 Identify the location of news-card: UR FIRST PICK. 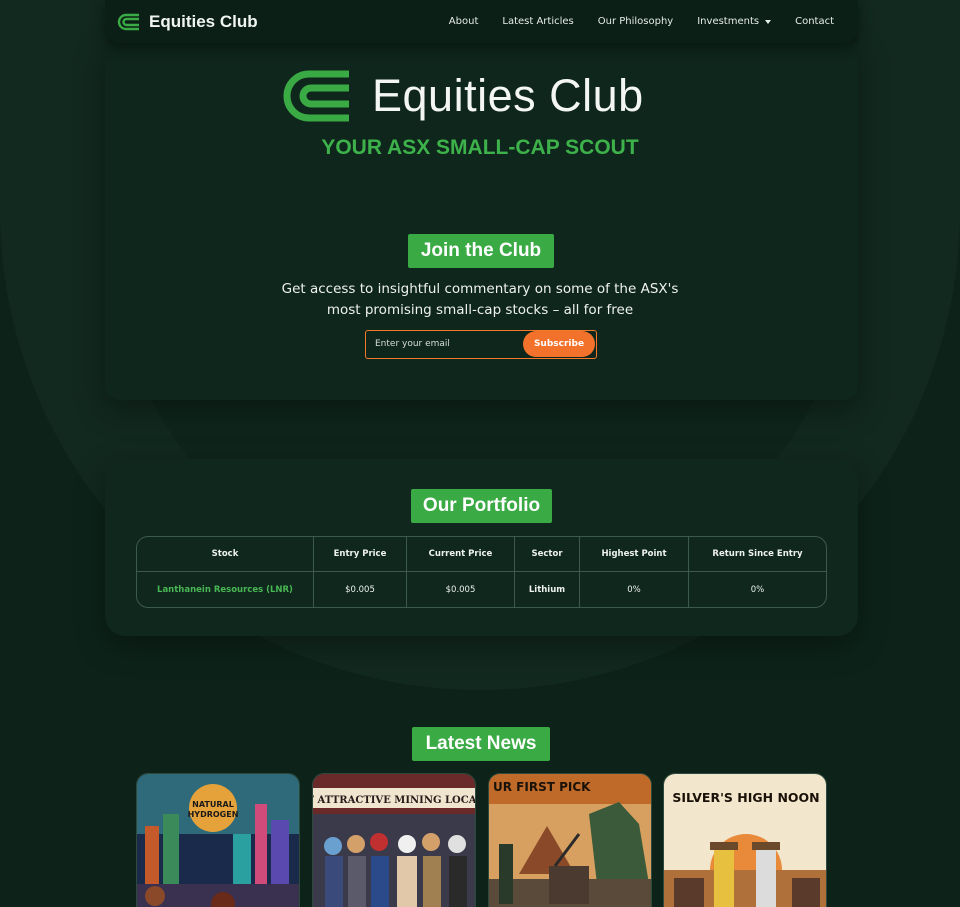
(570, 840).